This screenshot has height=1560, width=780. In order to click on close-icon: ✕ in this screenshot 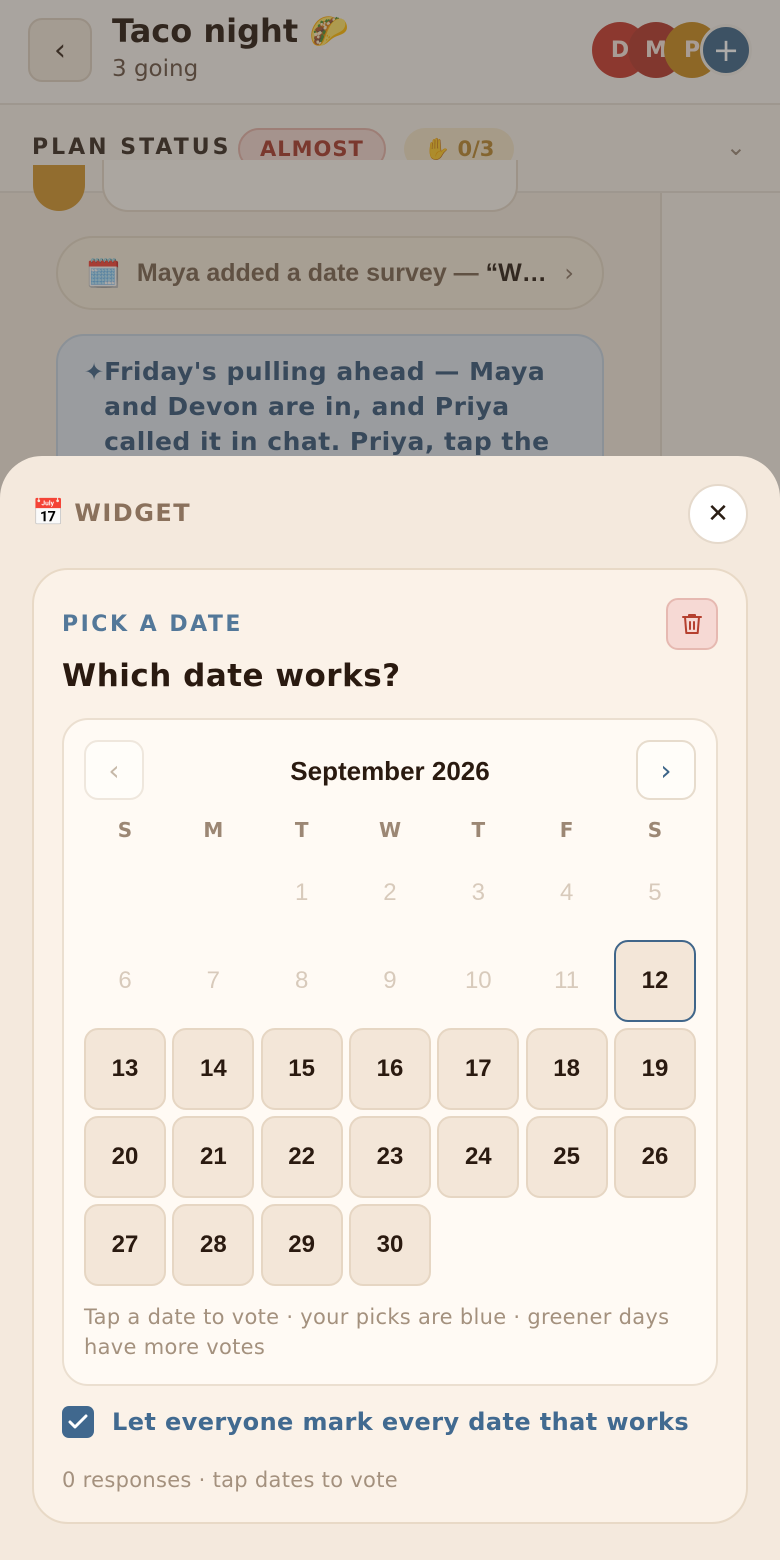, I will do `click(718, 514)`.